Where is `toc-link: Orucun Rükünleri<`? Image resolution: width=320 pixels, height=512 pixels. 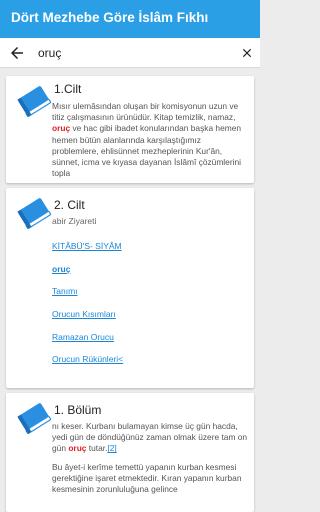 toc-link: Orucun Rükünleri< is located at coordinates (147, 365).